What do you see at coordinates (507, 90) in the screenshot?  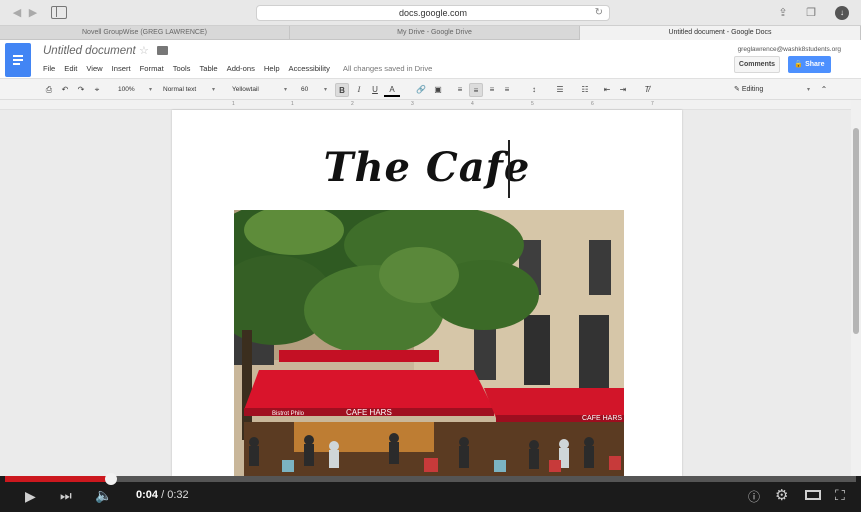 I see `align-justify-icon: ≡` at bounding box center [507, 90].